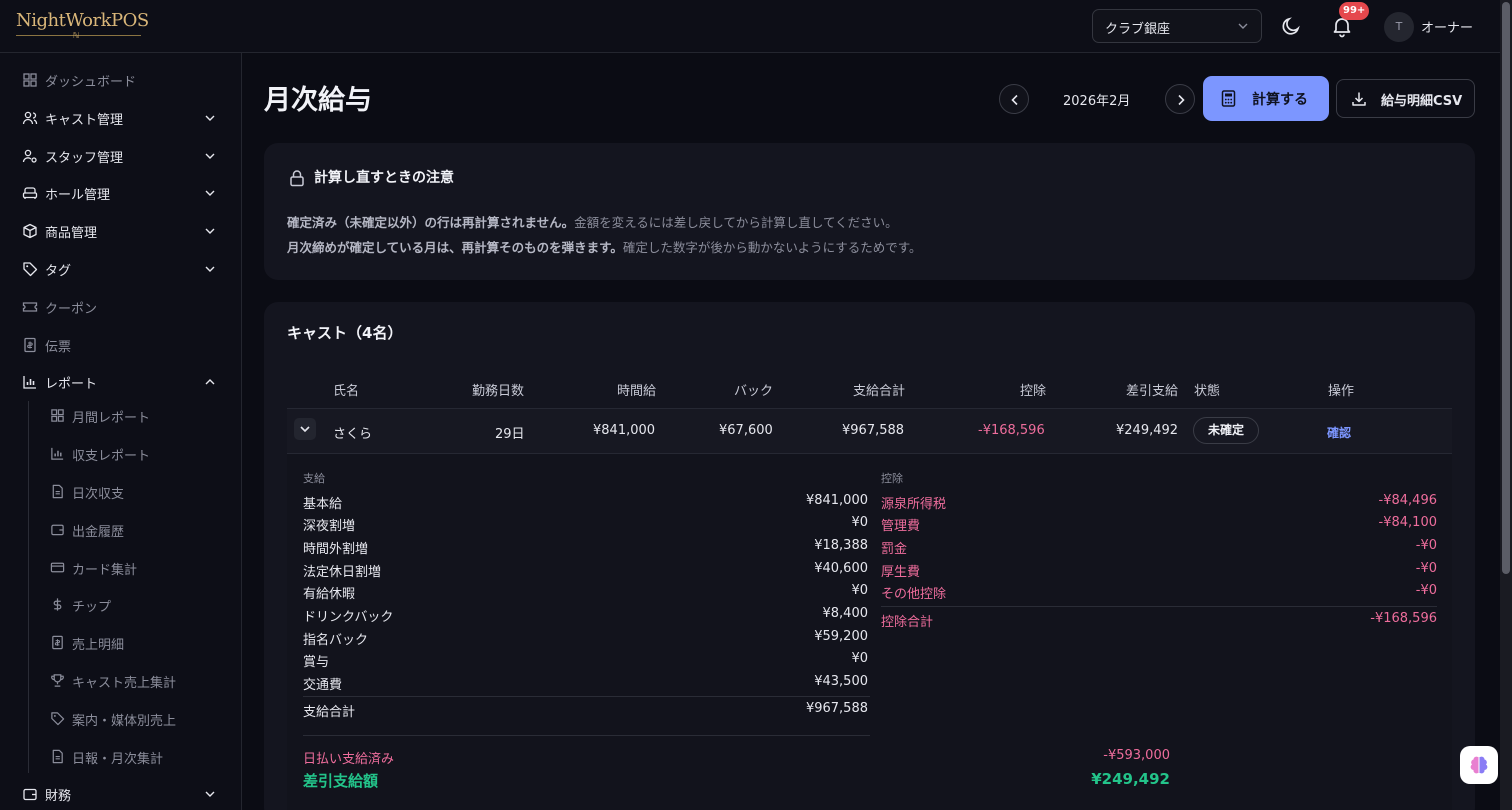 The width and height of the screenshot is (1512, 810). Describe the element at coordinates (1506, 288) in the screenshot. I see `scrollbar-thumb` at that location.